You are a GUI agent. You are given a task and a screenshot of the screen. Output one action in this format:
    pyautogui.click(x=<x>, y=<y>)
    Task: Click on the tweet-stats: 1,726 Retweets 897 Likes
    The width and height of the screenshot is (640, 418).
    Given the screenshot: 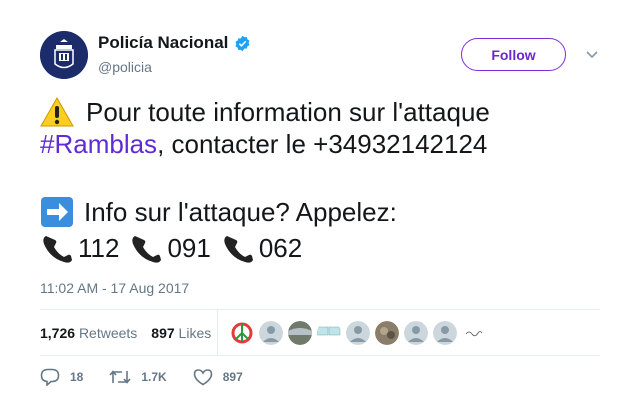 What is the action you would take?
    pyautogui.click(x=320, y=333)
    